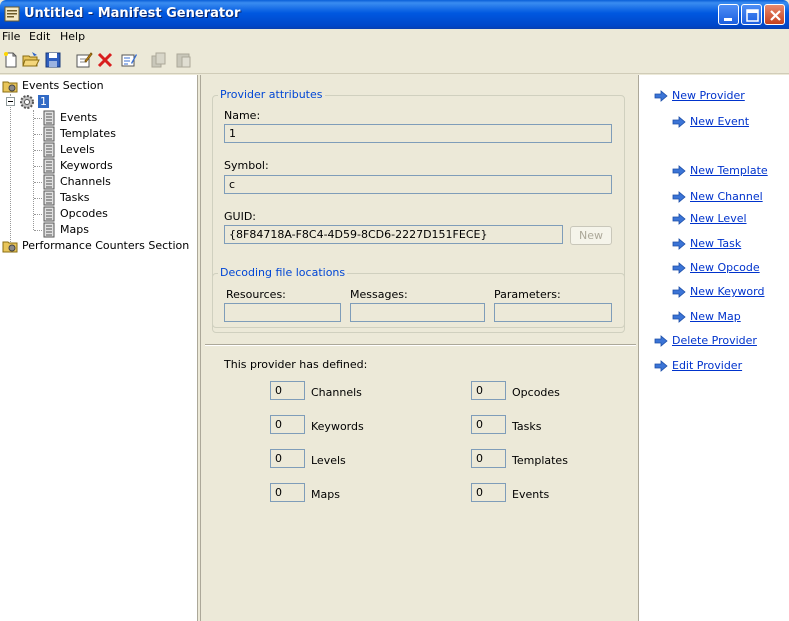 Image resolution: width=789 pixels, height=621 pixels. Describe the element at coordinates (591, 235) in the screenshot. I see `new-guid-button: New` at that location.